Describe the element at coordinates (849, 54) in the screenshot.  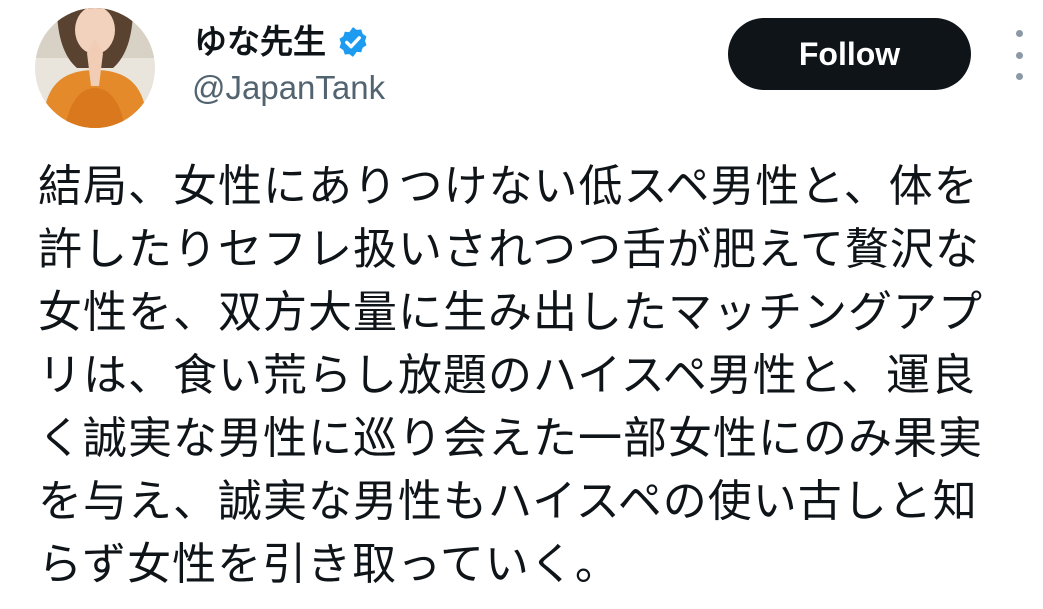
I see `follow-button: Follow` at that location.